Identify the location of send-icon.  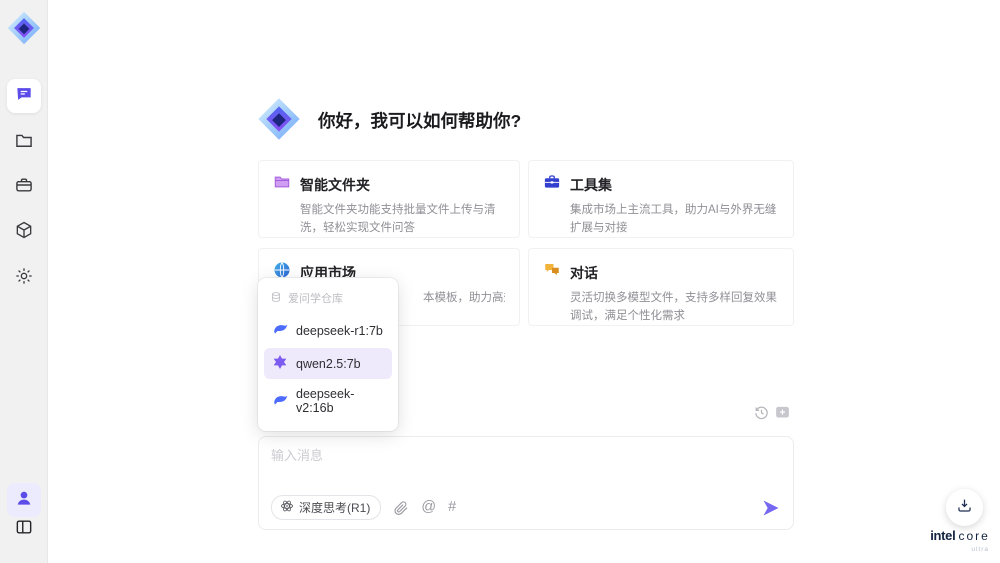
(771, 511).